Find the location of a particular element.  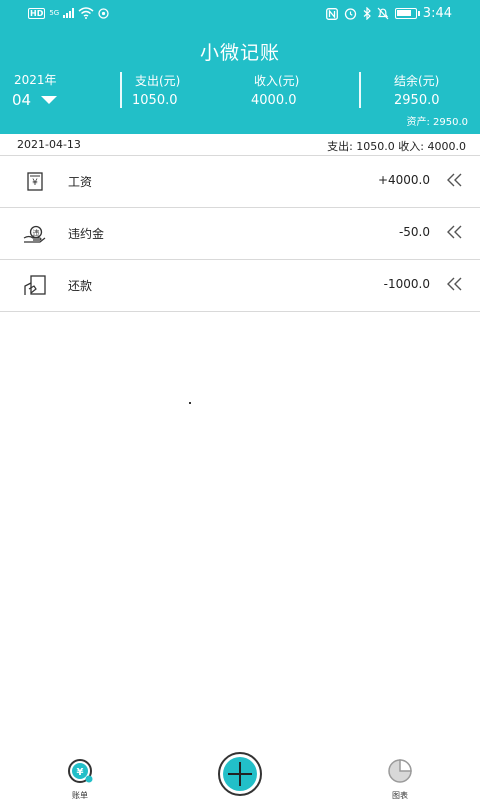

svg-text: 违 is located at coordinates (36, 233).